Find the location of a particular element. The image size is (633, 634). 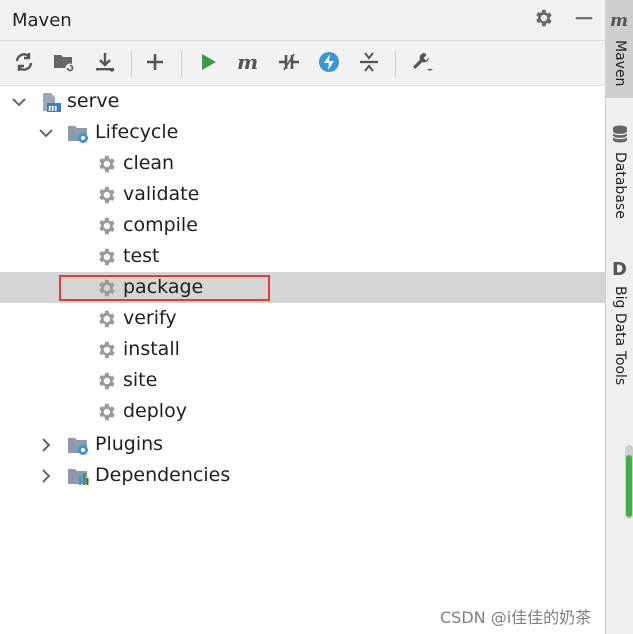

tool-tab-big-data-tools: D Big Data Tools is located at coordinates (619, 329).